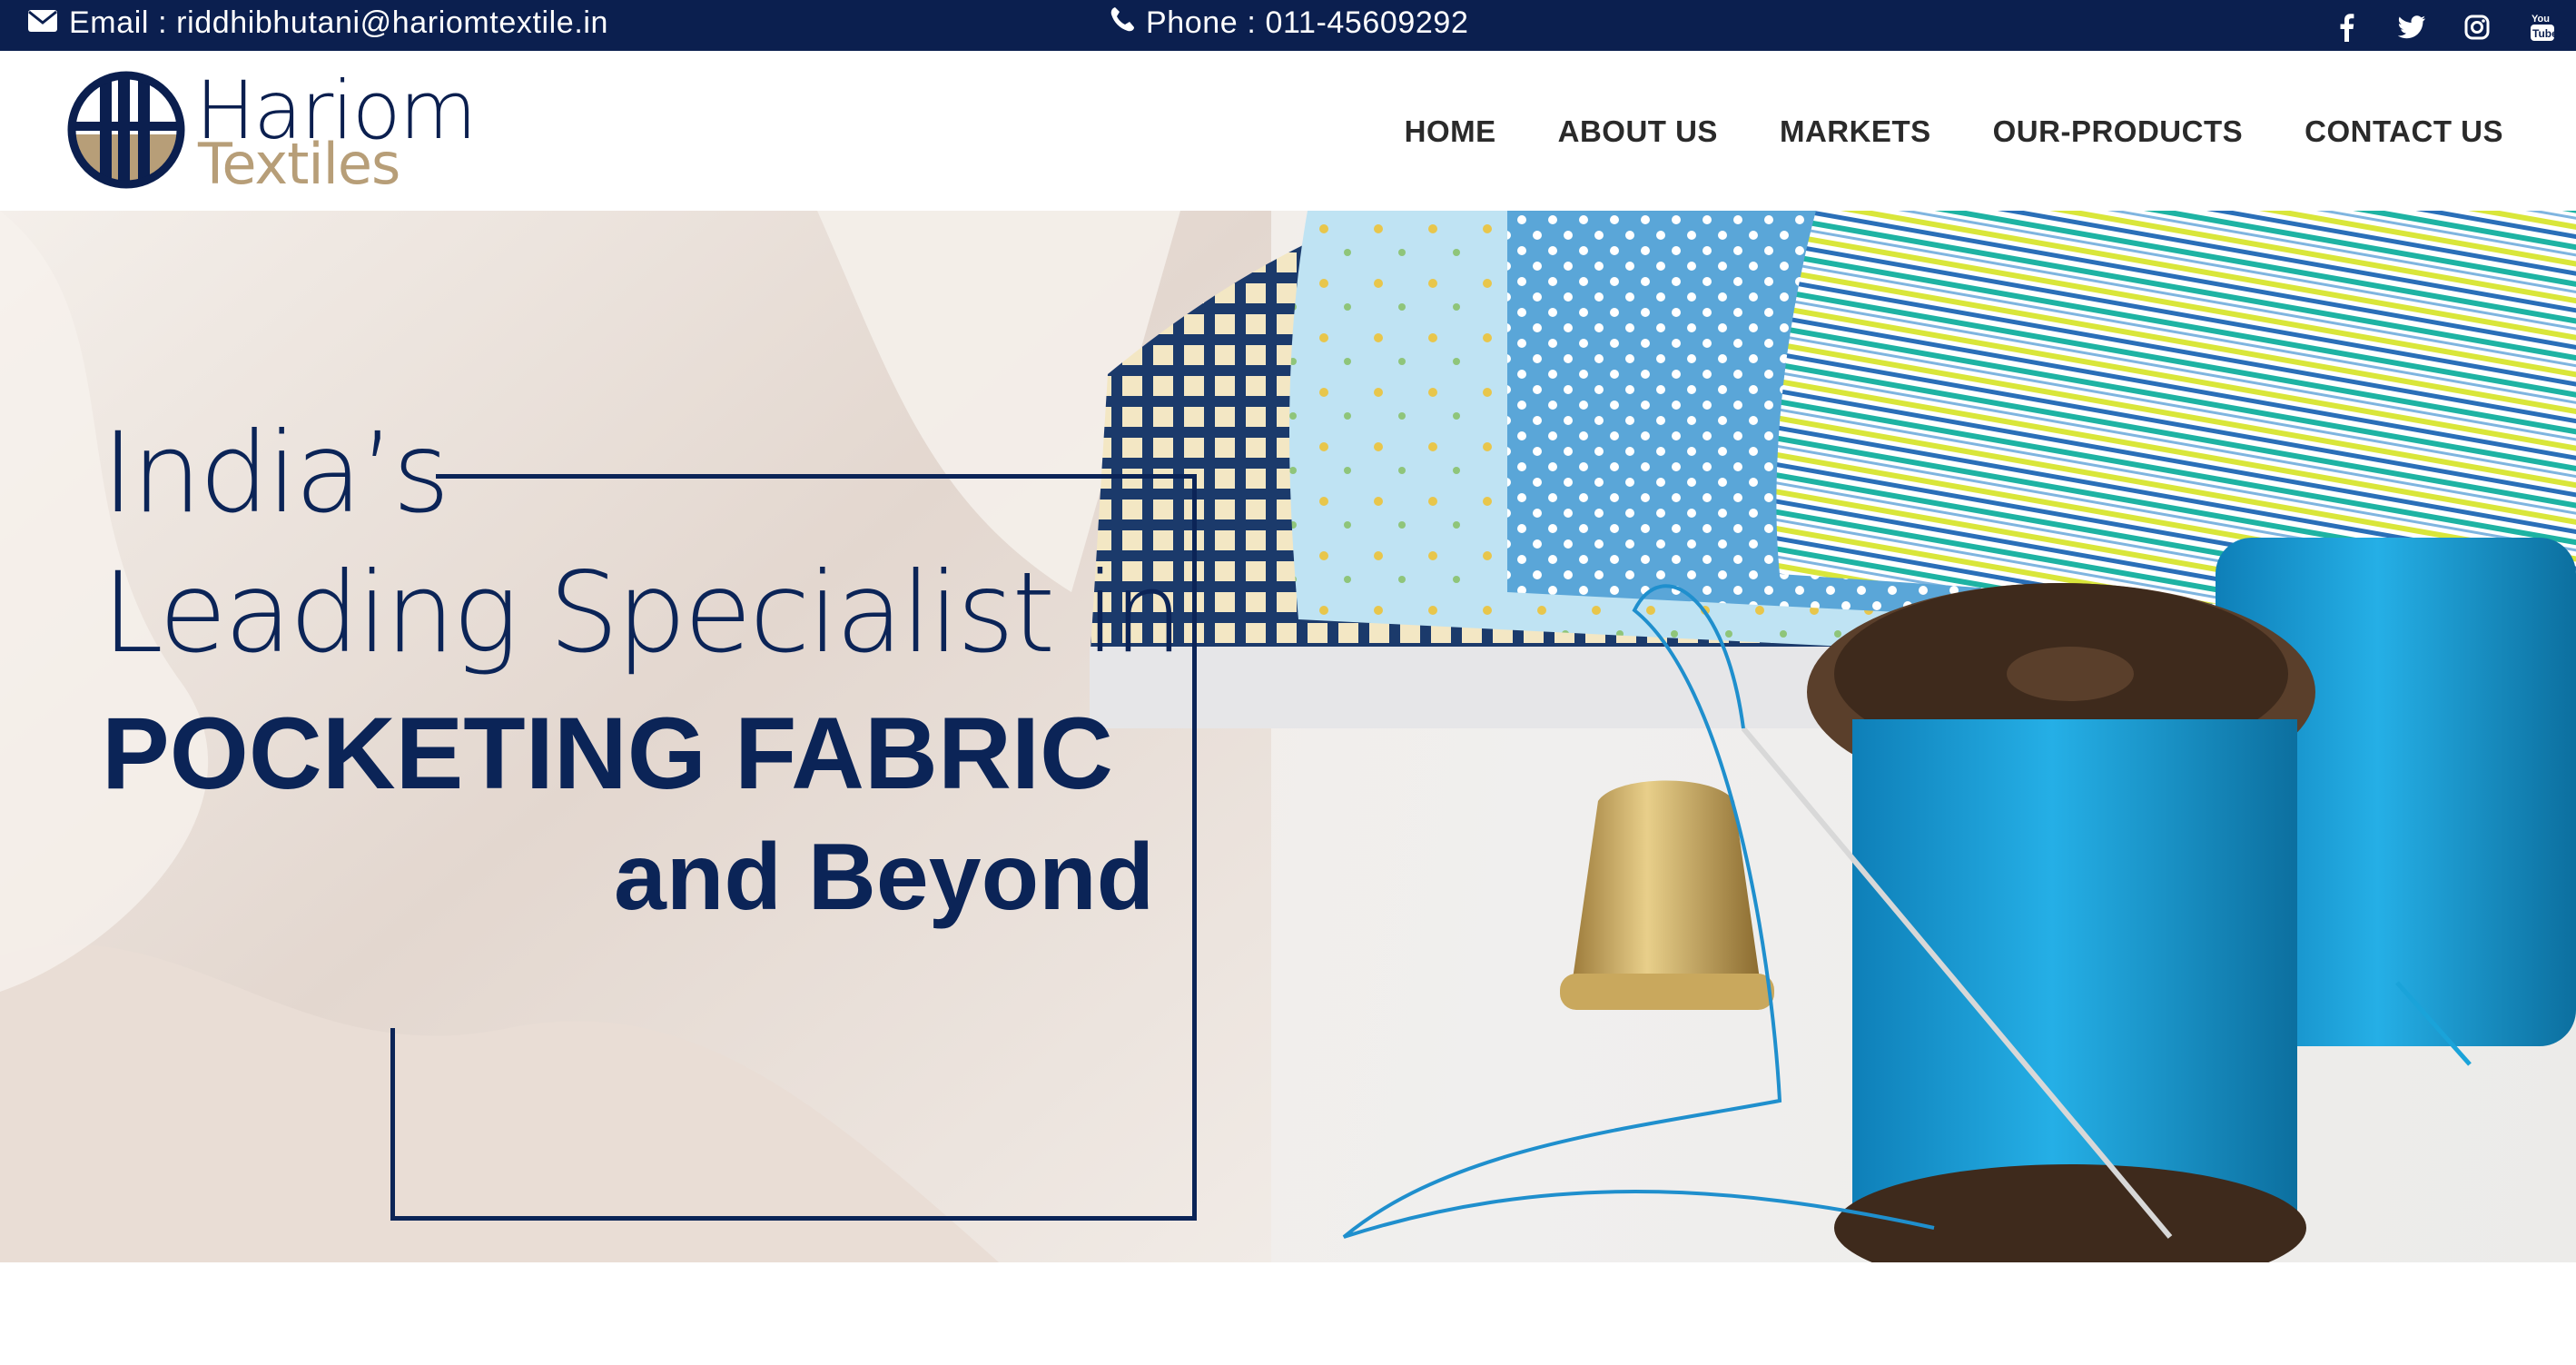  I want to click on phone-contact: Phone : 011-45609292, so click(1289, 23).